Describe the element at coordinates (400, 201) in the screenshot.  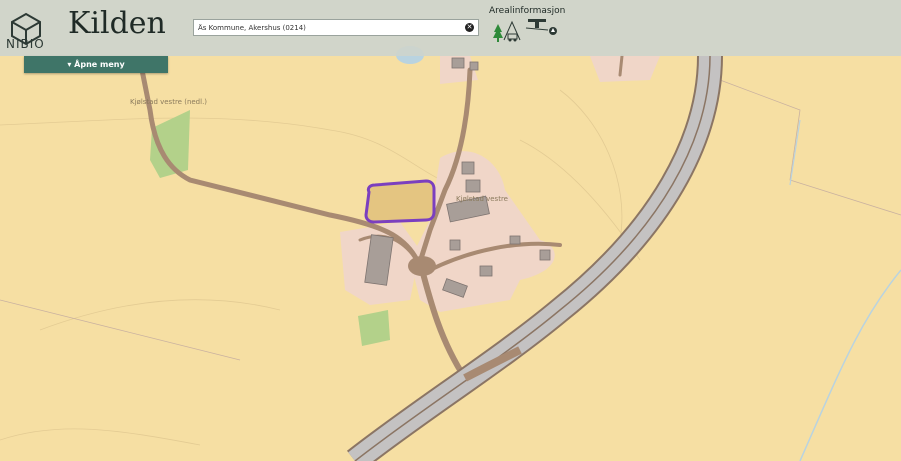
I see `selected-parcel` at that location.